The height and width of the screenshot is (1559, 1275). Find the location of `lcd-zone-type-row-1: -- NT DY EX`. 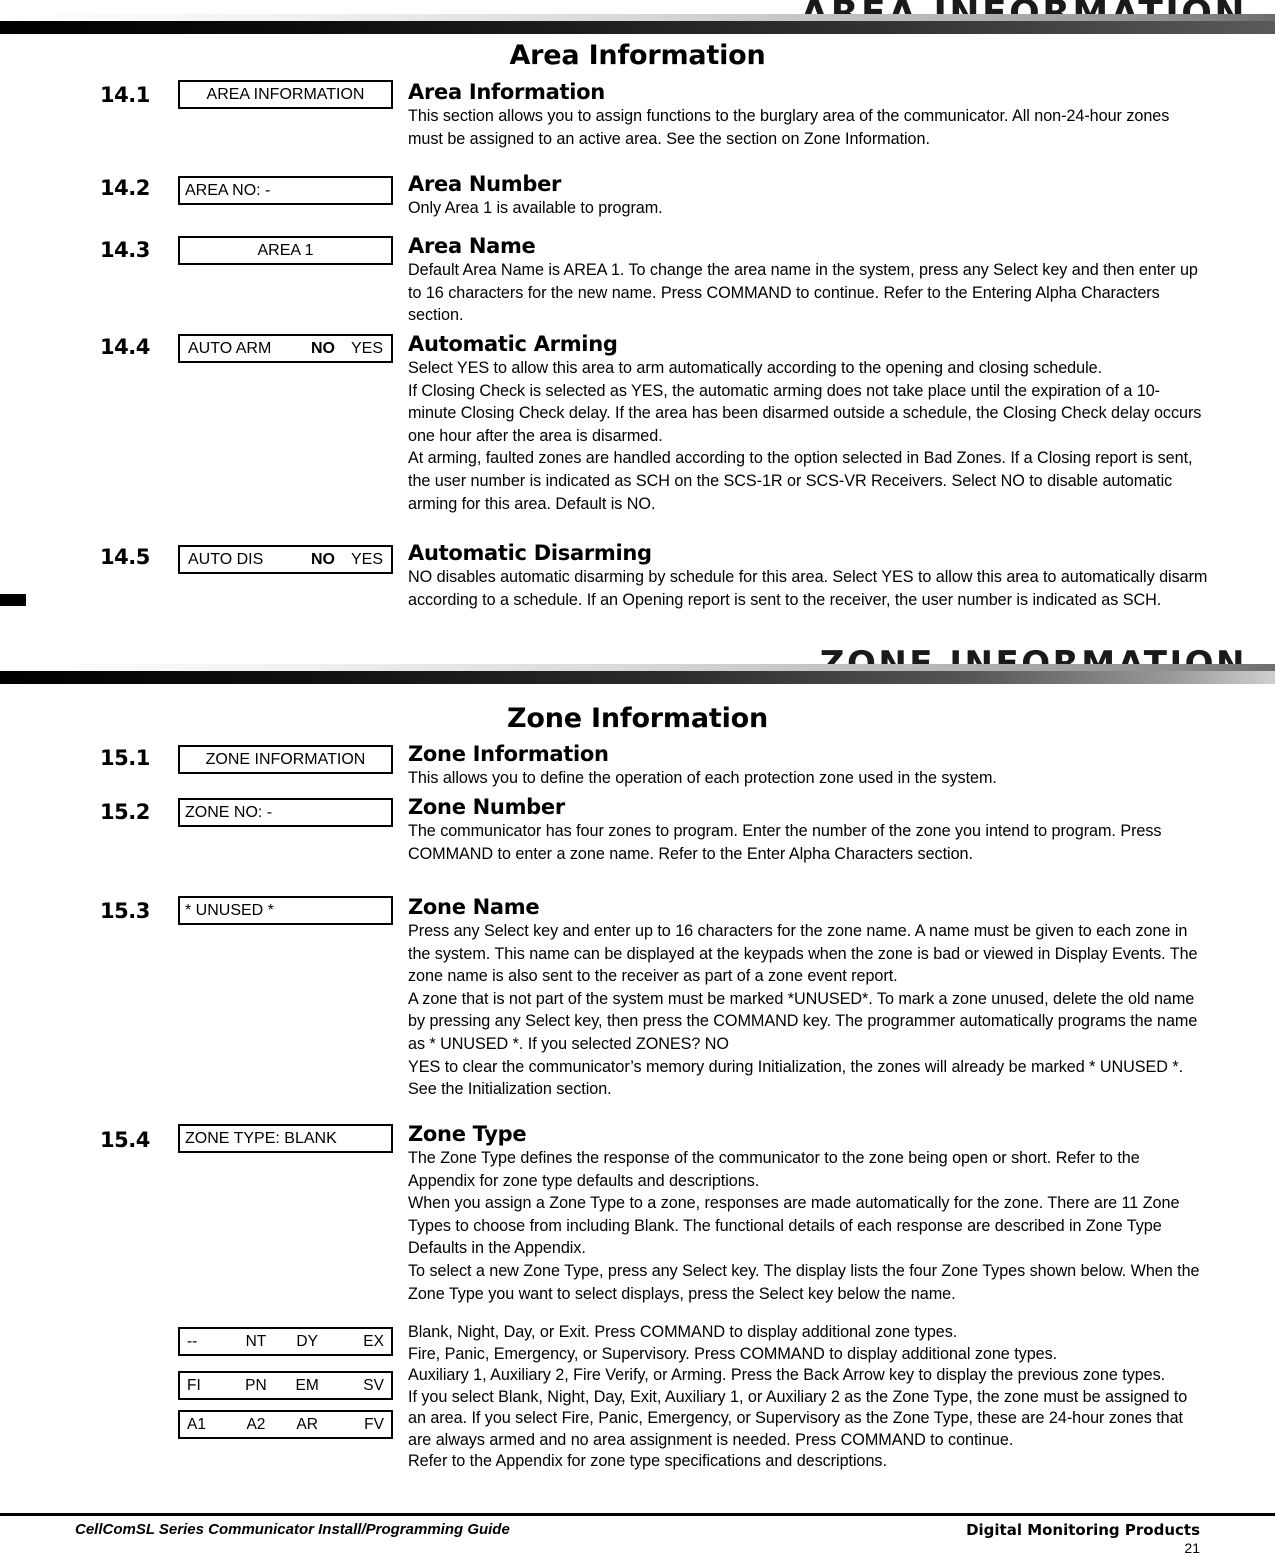

lcd-zone-type-row-1: -- NT DY EX is located at coordinates (285, 1341).